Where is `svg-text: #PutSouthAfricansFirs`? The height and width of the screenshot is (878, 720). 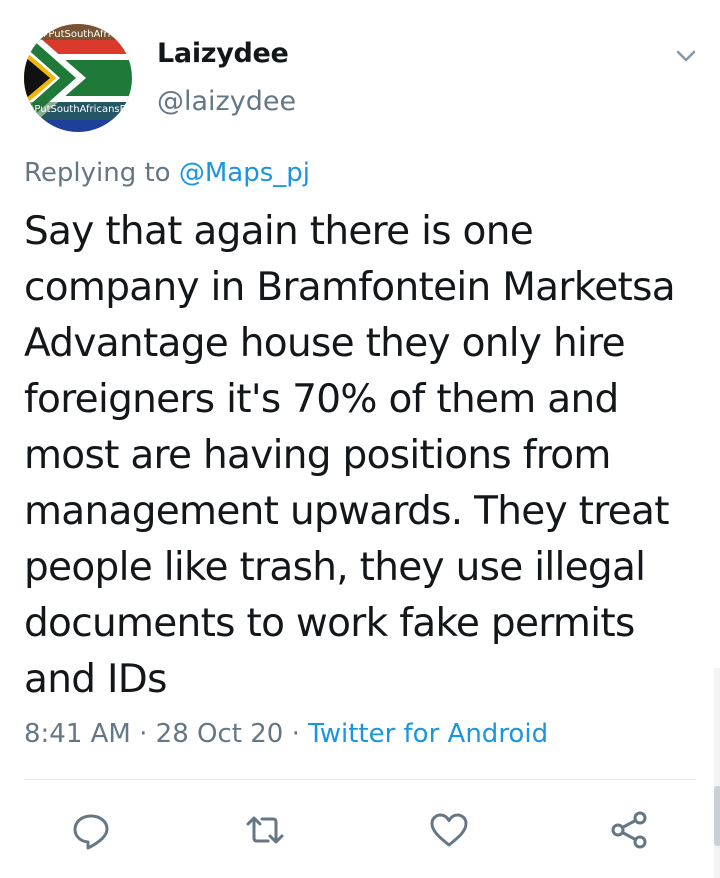 svg-text: #PutSouthAfricansFirs is located at coordinates (79, 109).